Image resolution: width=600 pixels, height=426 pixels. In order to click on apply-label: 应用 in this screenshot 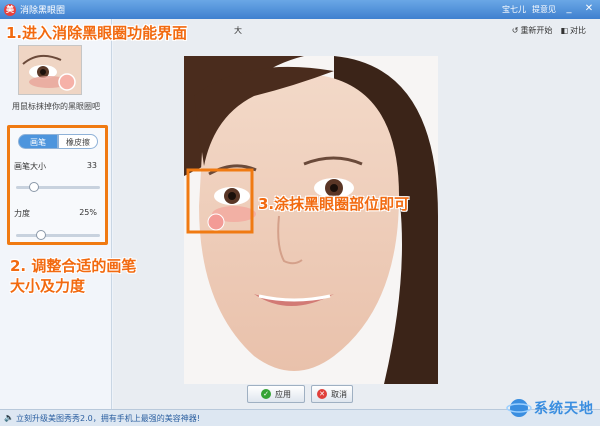, I will do `click(283, 394)`.